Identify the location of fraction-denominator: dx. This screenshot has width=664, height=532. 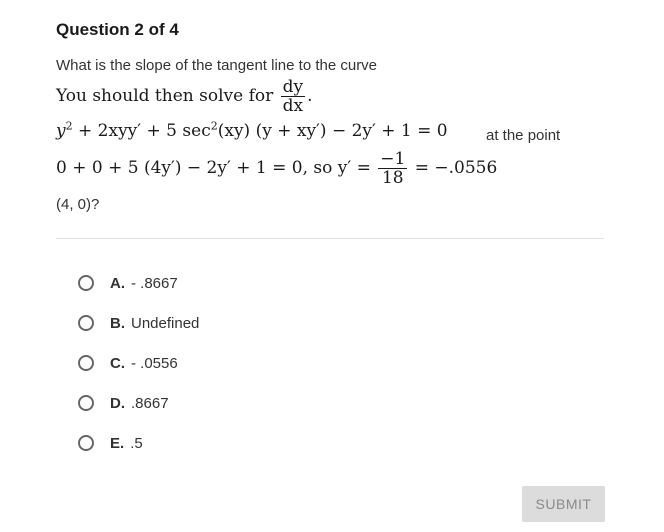
(293, 106).